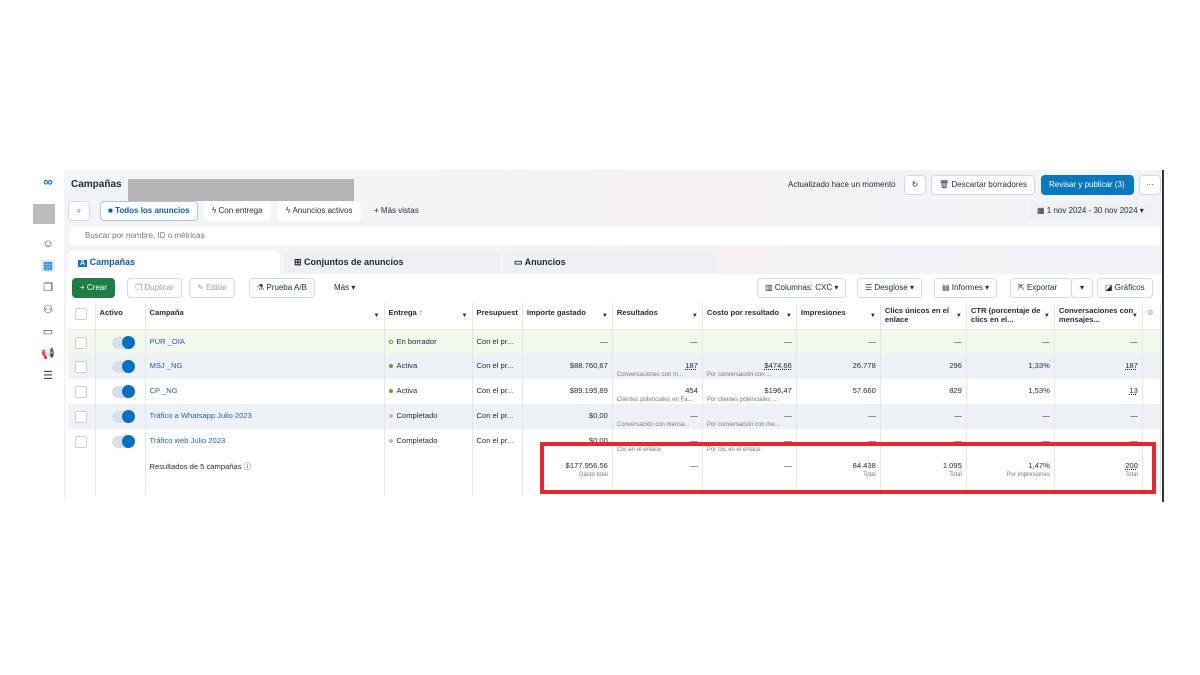 This screenshot has height=675, width=1200. Describe the element at coordinates (1098, 391) in the screenshot. I see `conversations: 13` at that location.